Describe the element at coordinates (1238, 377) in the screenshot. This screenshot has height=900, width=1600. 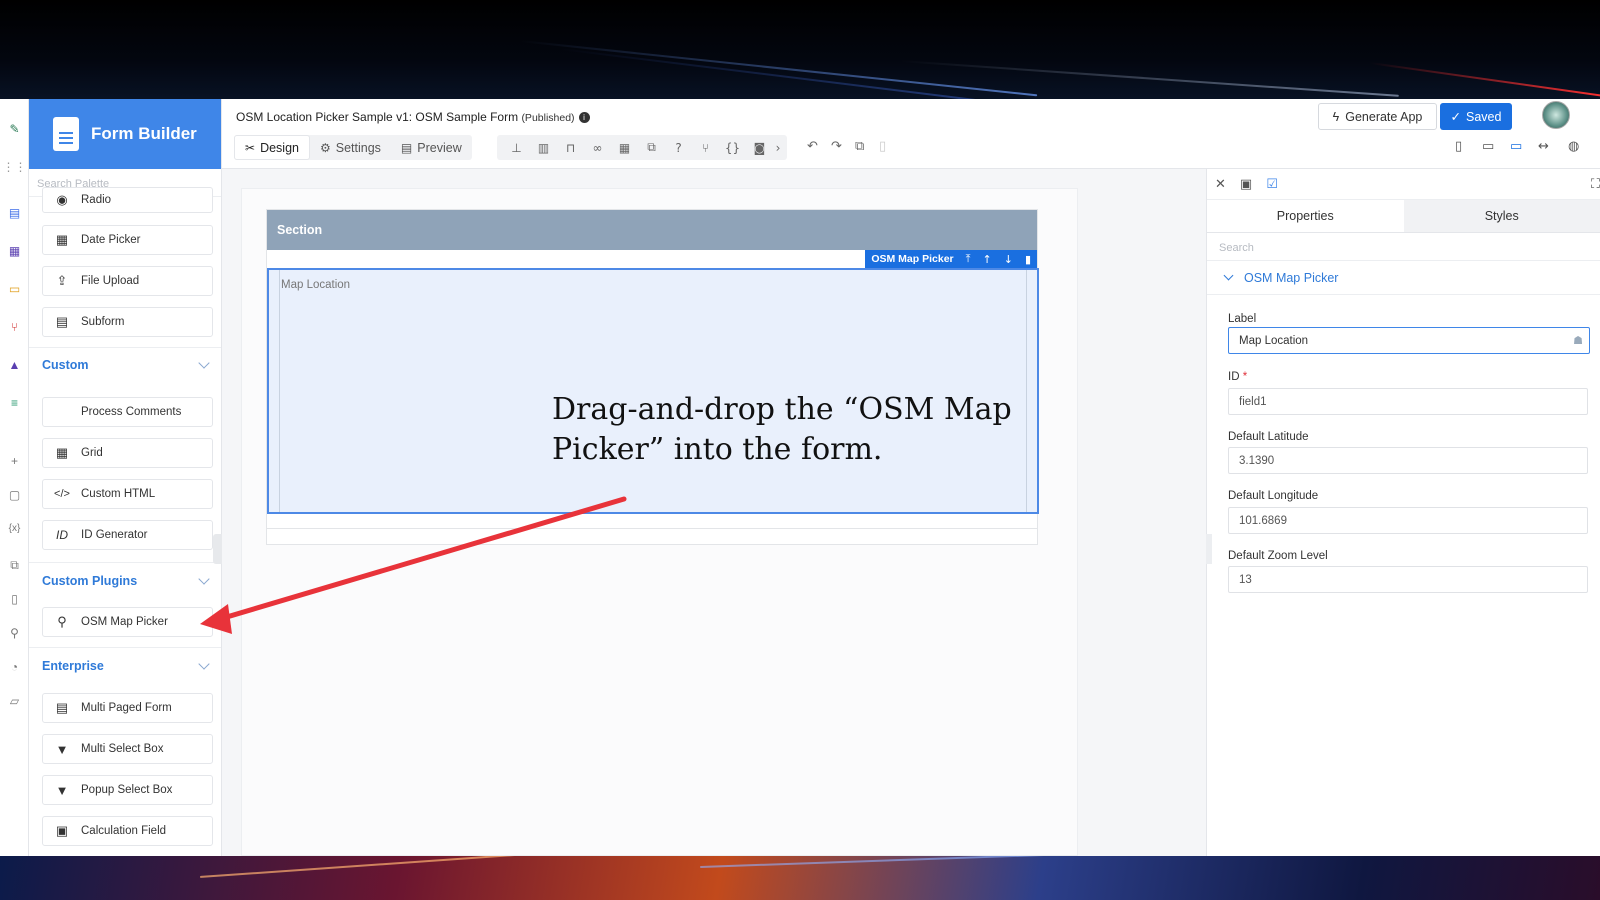
I see `id-field-label: ID *` at that location.